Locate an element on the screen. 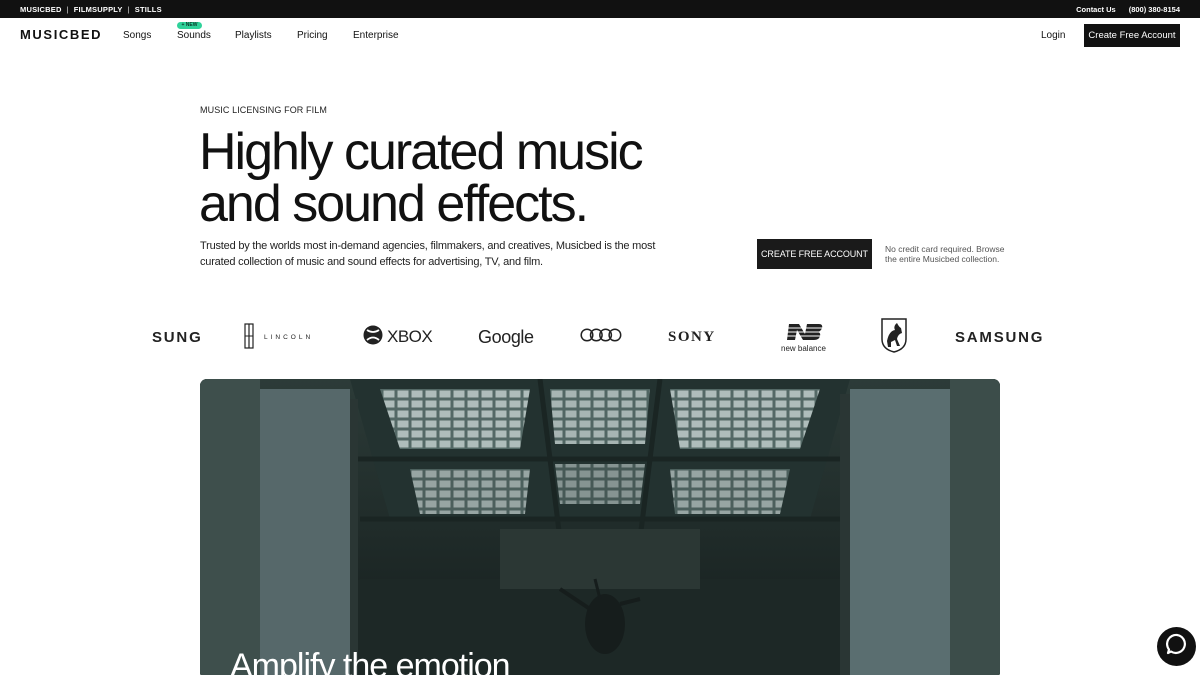 This screenshot has height=675, width=1200. lamborghini-logo is located at coordinates (894, 337).